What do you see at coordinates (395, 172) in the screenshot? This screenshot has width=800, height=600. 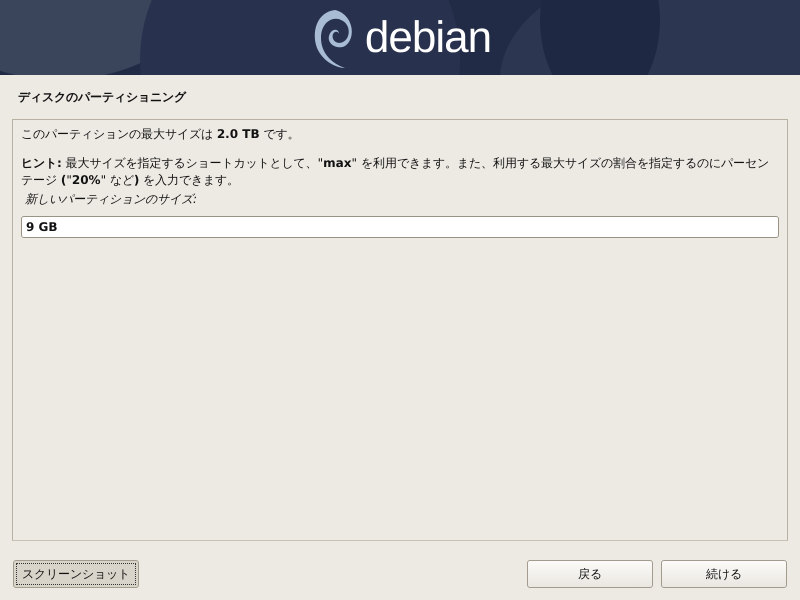 I see `hint-text: ヒント: 最大サイズを指定するショートカットとして、"max" を利用できます。また、利用する最大サイズの割合を指定するのにパーセンテージ ("20%" など) を入力できます。` at bounding box center [395, 172].